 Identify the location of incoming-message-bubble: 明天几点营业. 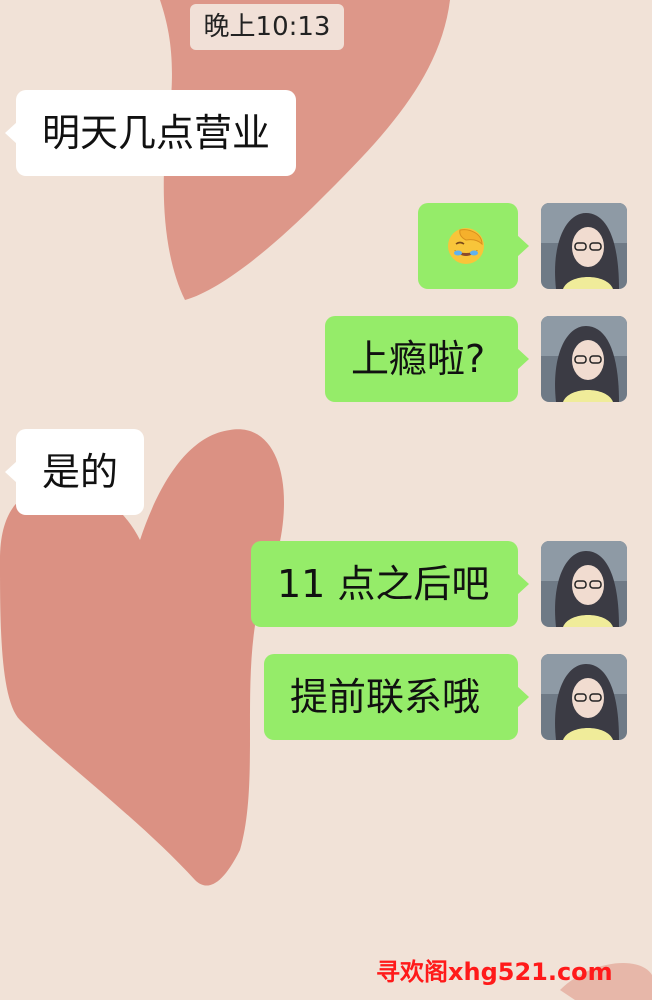
(151, 133).